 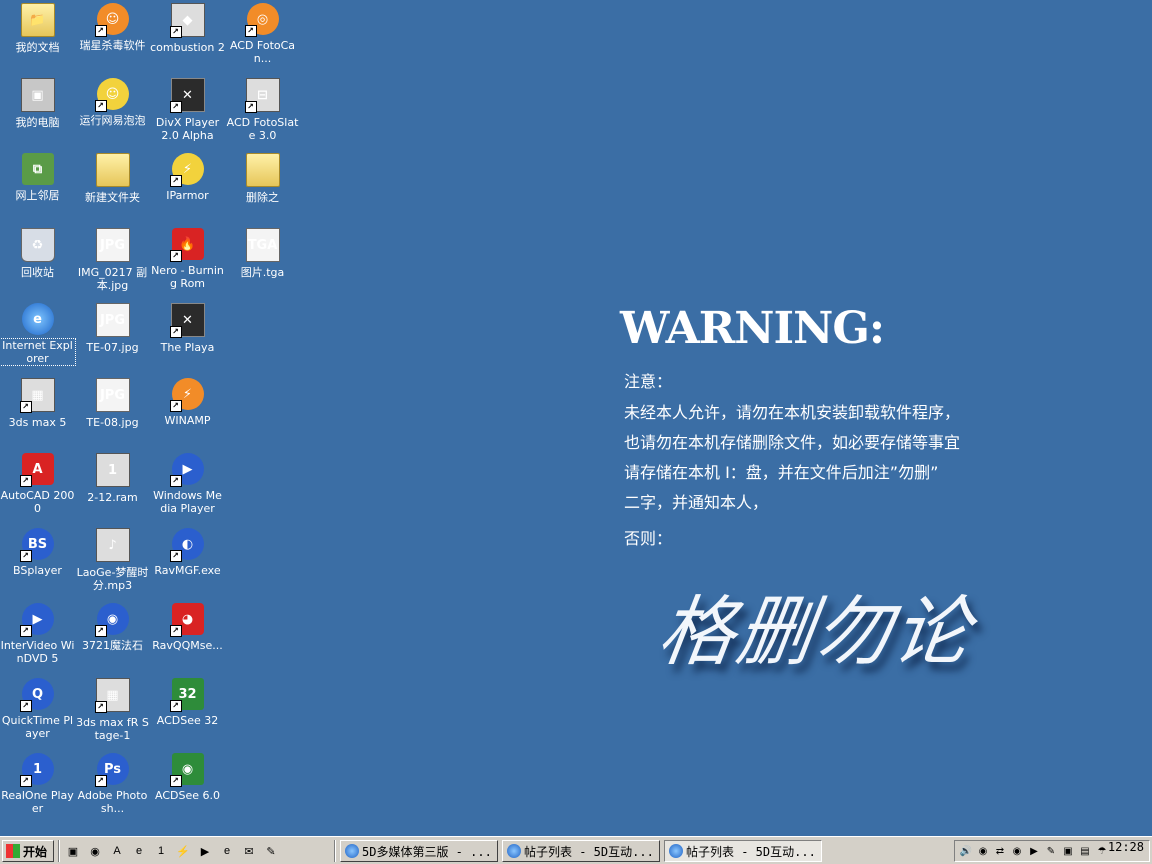 I want to click on desktop-icon: ⚡ ↗ WINAMP, so click(x=187, y=412).